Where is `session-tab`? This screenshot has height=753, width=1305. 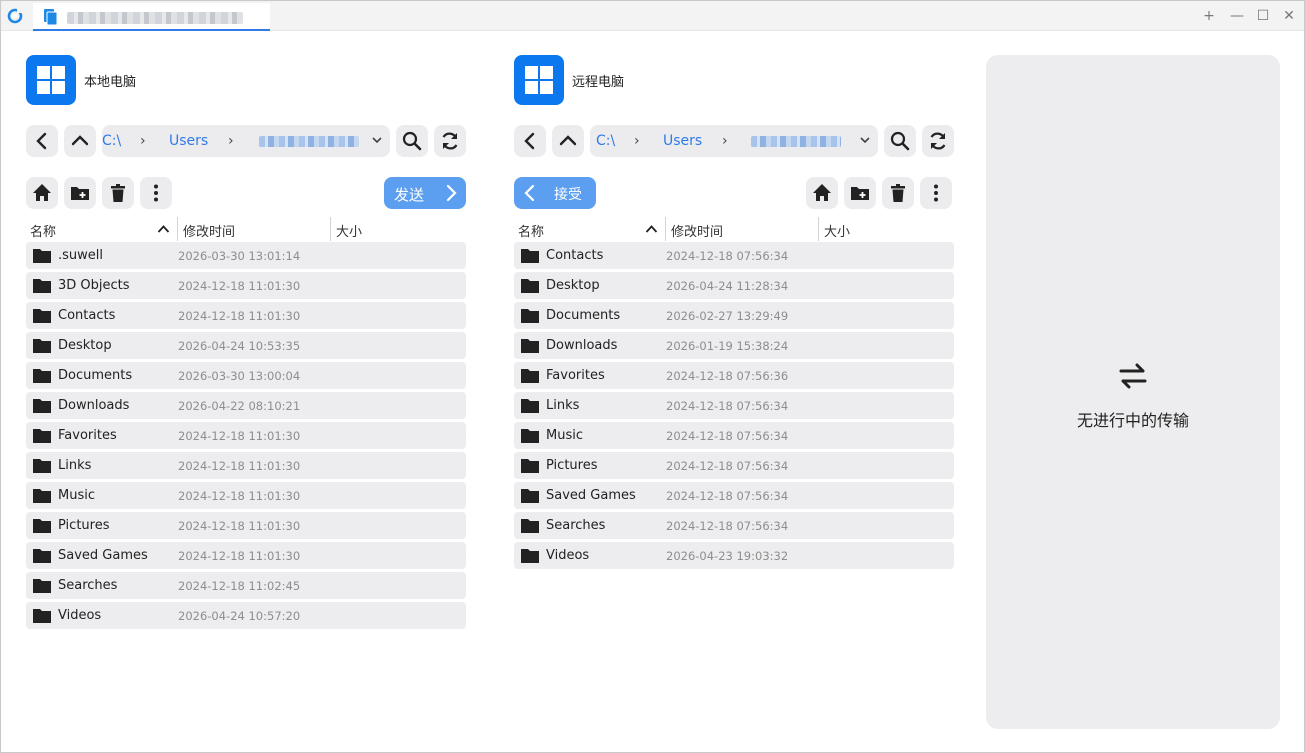
session-tab is located at coordinates (151, 17).